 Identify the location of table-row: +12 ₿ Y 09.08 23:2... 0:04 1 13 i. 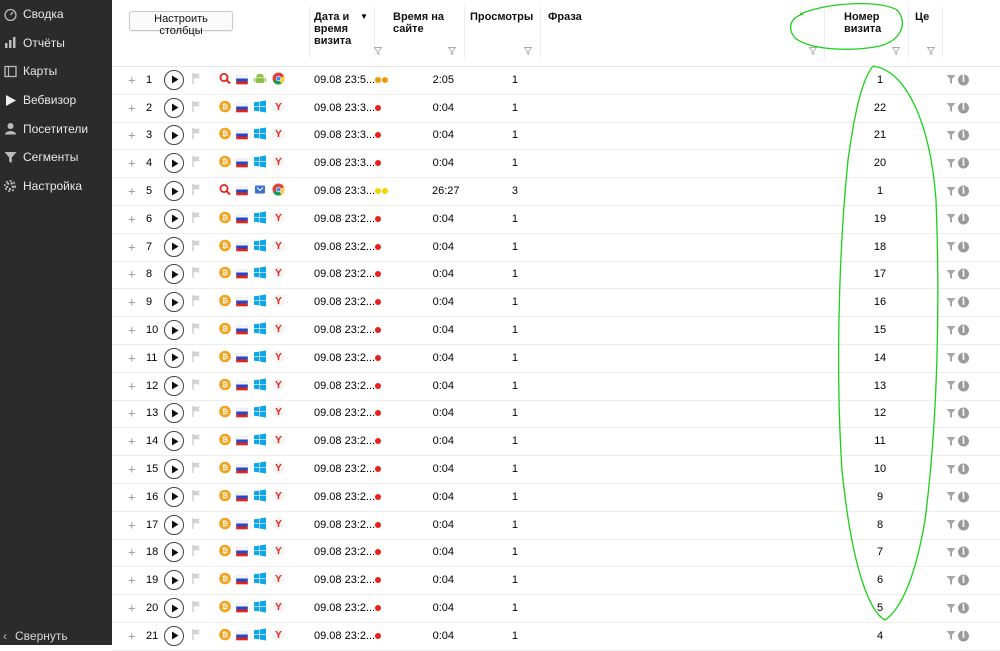
(556, 386).